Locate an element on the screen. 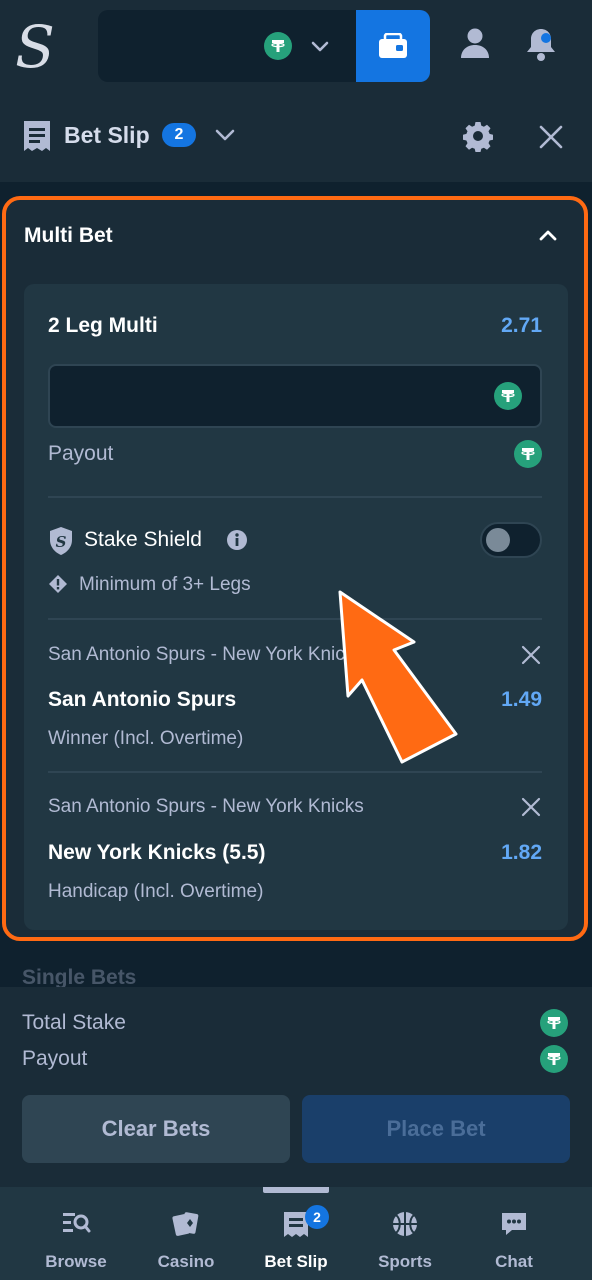 The height and width of the screenshot is (1280, 592). close-icon is located at coordinates (551, 137).